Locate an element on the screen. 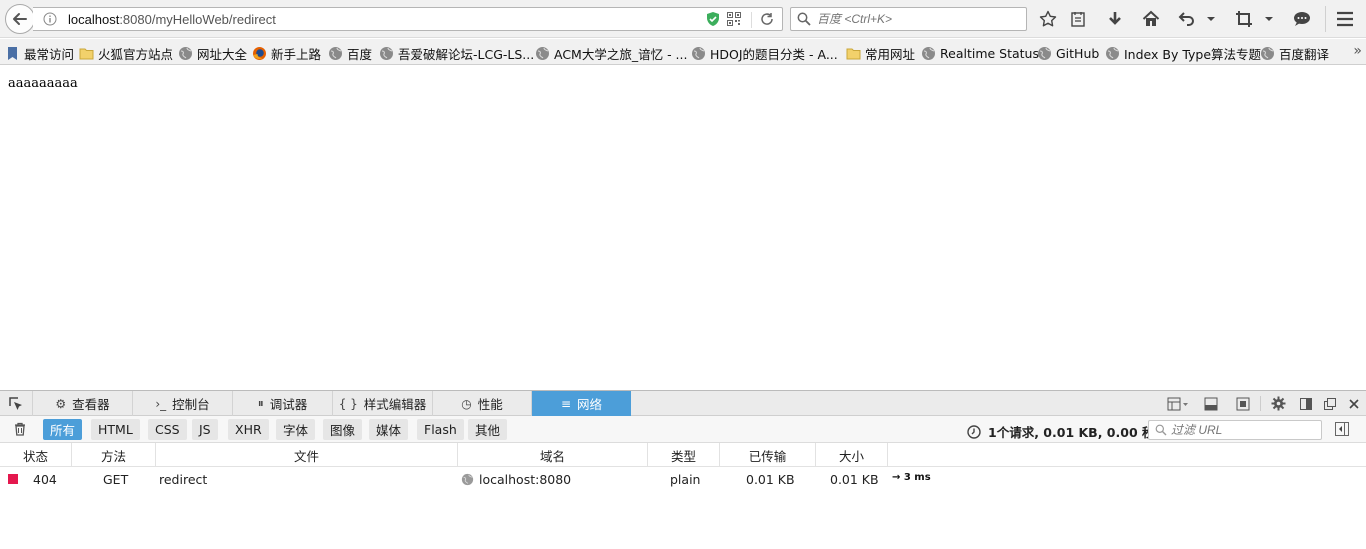 Image resolution: width=1366 pixels, height=549 pixels. tab-debugger: ⏸ 调试器 is located at coordinates (283, 403).